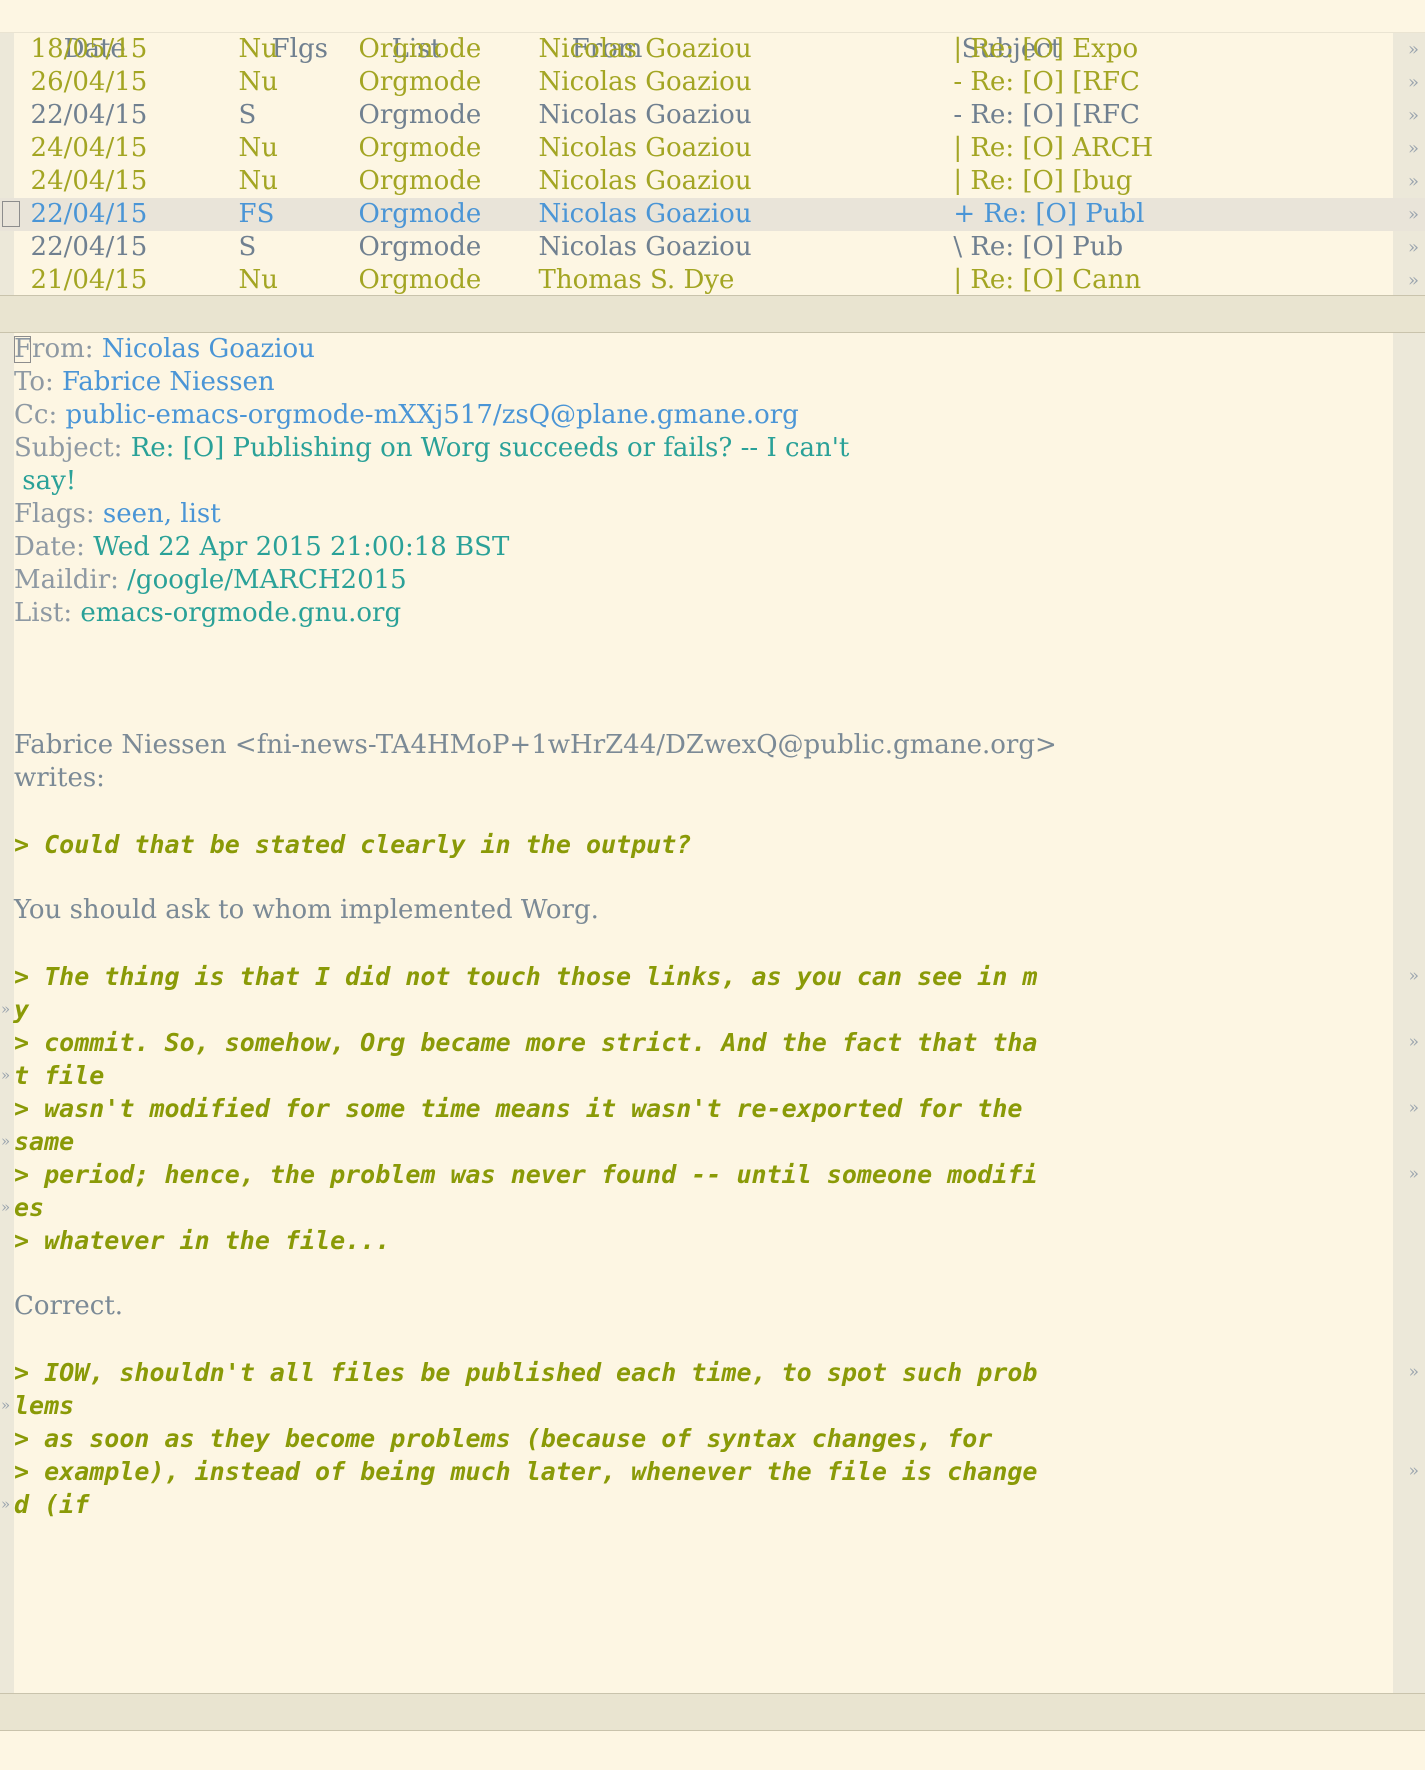 This screenshot has width=1425, height=1770. Describe the element at coordinates (712, 481) in the screenshot. I see `message-header-field: say!` at that location.